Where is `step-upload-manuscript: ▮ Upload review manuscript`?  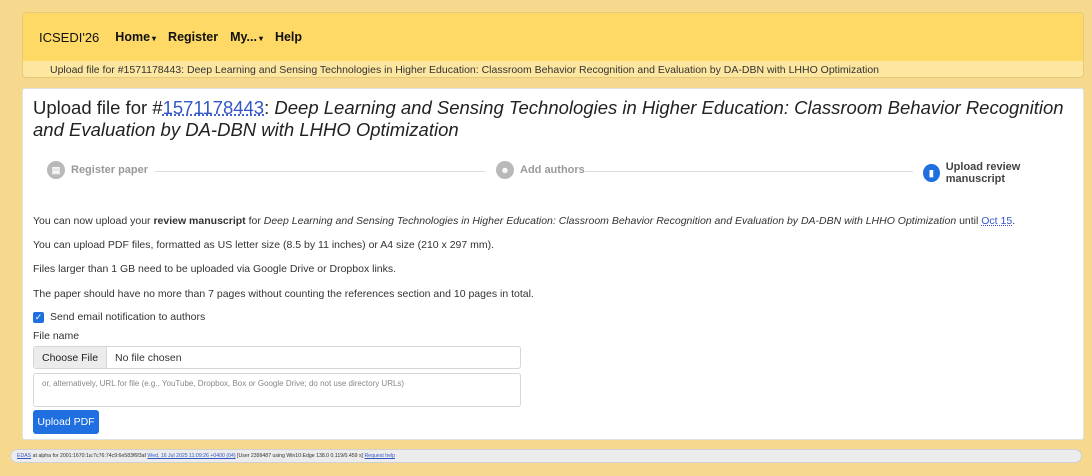
step-upload-manuscript: ▮ Upload review manuscript is located at coordinates (998, 173).